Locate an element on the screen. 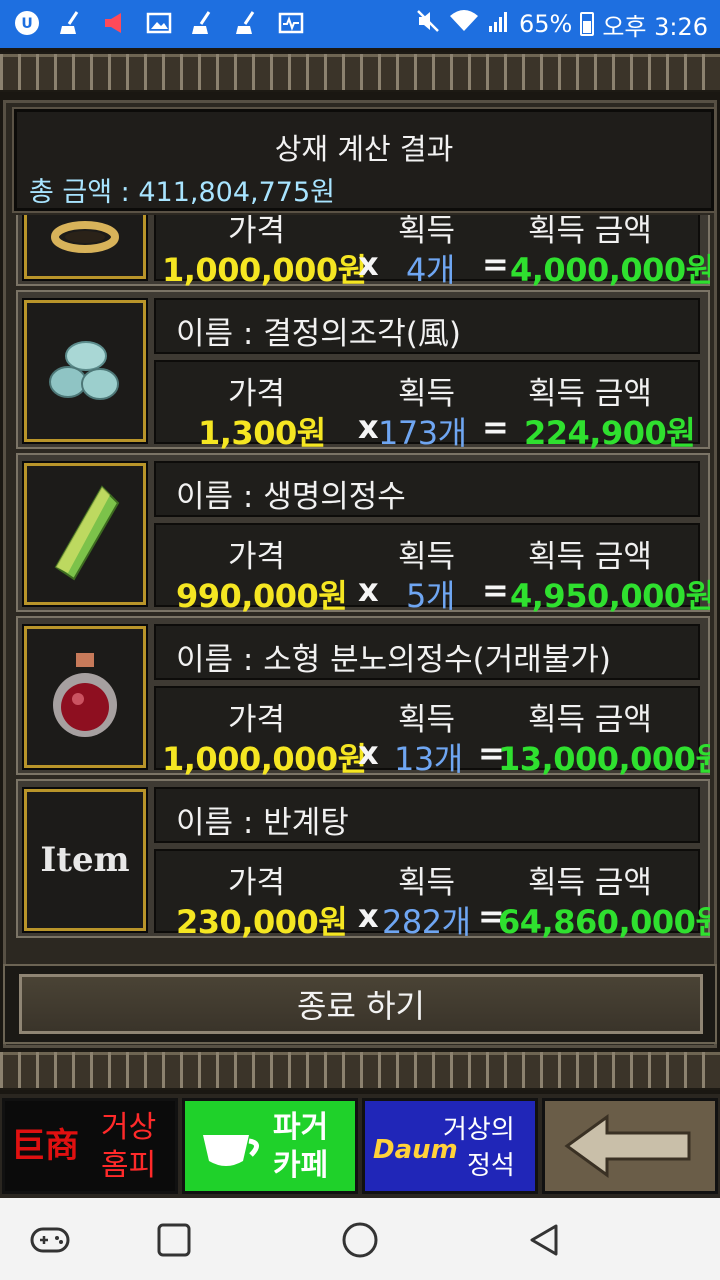  signal-icon is located at coordinates (499, 24).